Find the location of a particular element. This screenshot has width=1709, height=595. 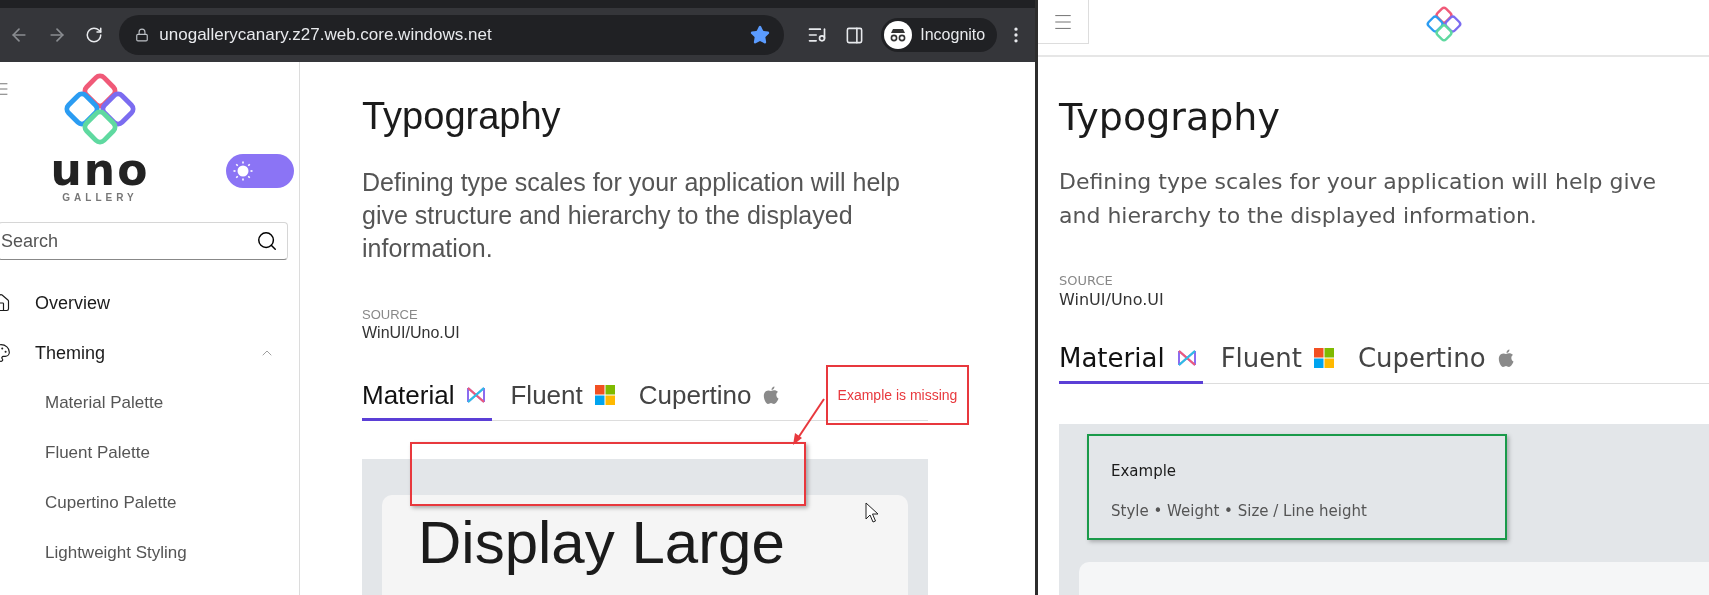

page-description: Defining type scales for your application will help give and hierarchy to the displayed information. is located at coordinates (1358, 199).